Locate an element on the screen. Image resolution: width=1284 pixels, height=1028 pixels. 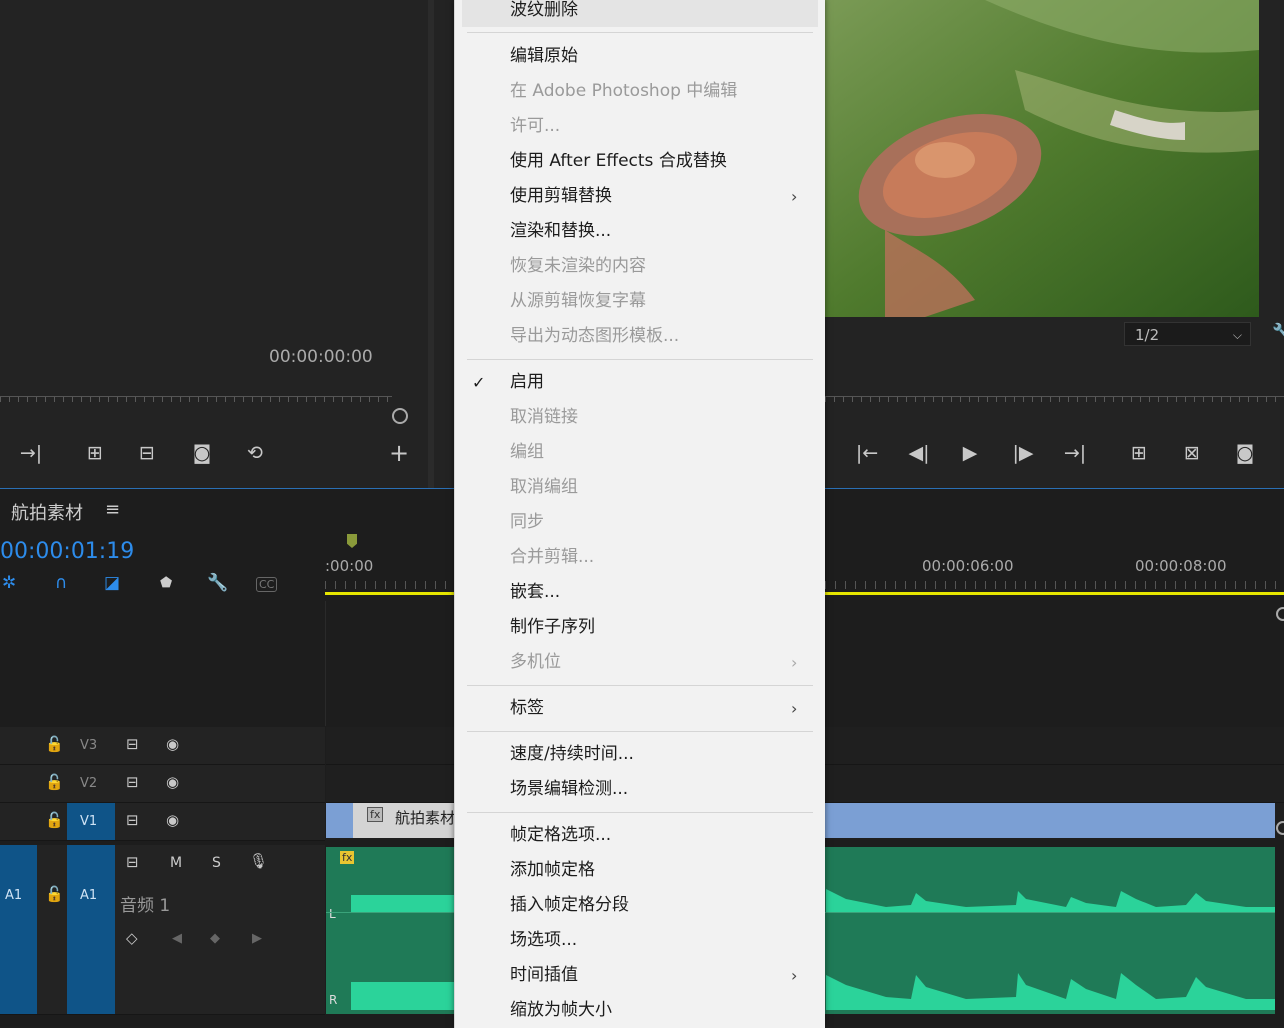
source-zoom-handle is located at coordinates (400, 416).